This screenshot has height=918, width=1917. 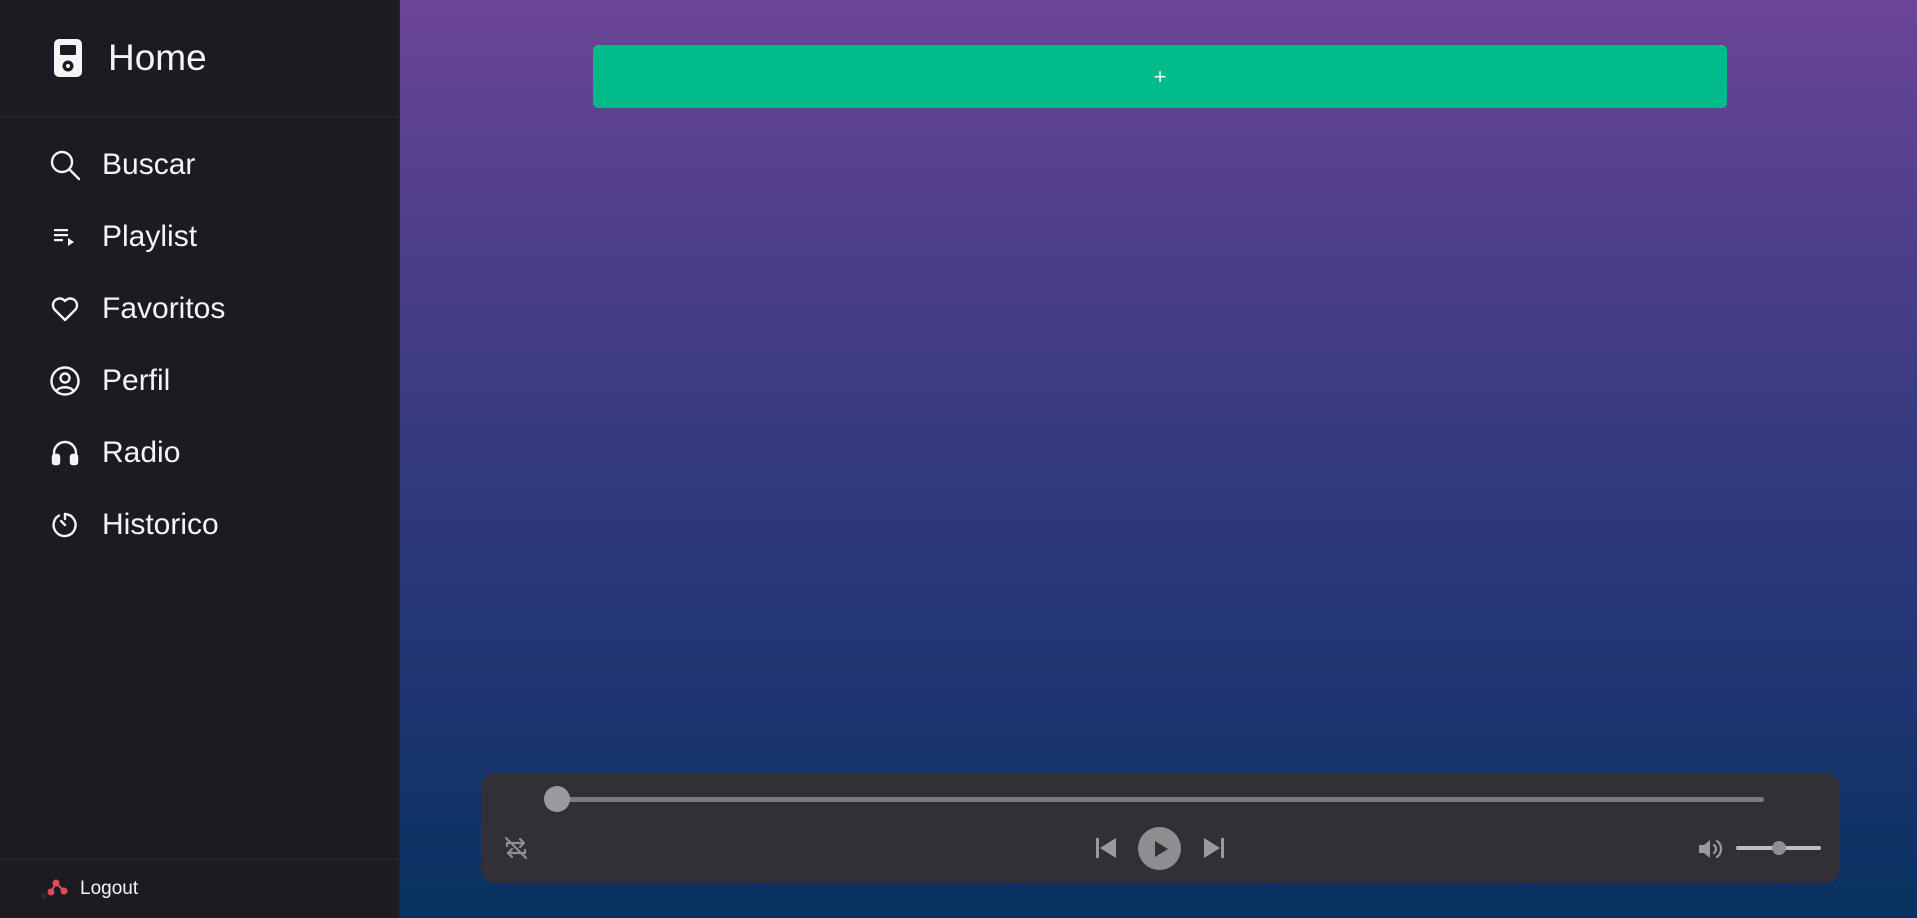 What do you see at coordinates (516, 848) in the screenshot?
I see `repeat-off-icon` at bounding box center [516, 848].